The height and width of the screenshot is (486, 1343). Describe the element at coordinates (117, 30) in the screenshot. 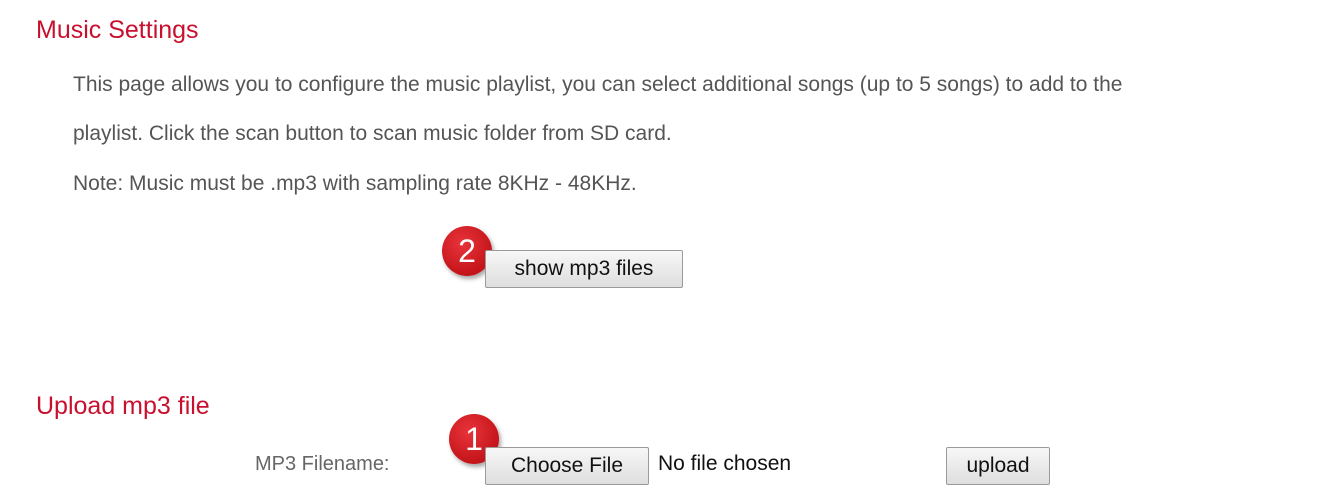

I see `music-settings-title: Music Settings` at that location.